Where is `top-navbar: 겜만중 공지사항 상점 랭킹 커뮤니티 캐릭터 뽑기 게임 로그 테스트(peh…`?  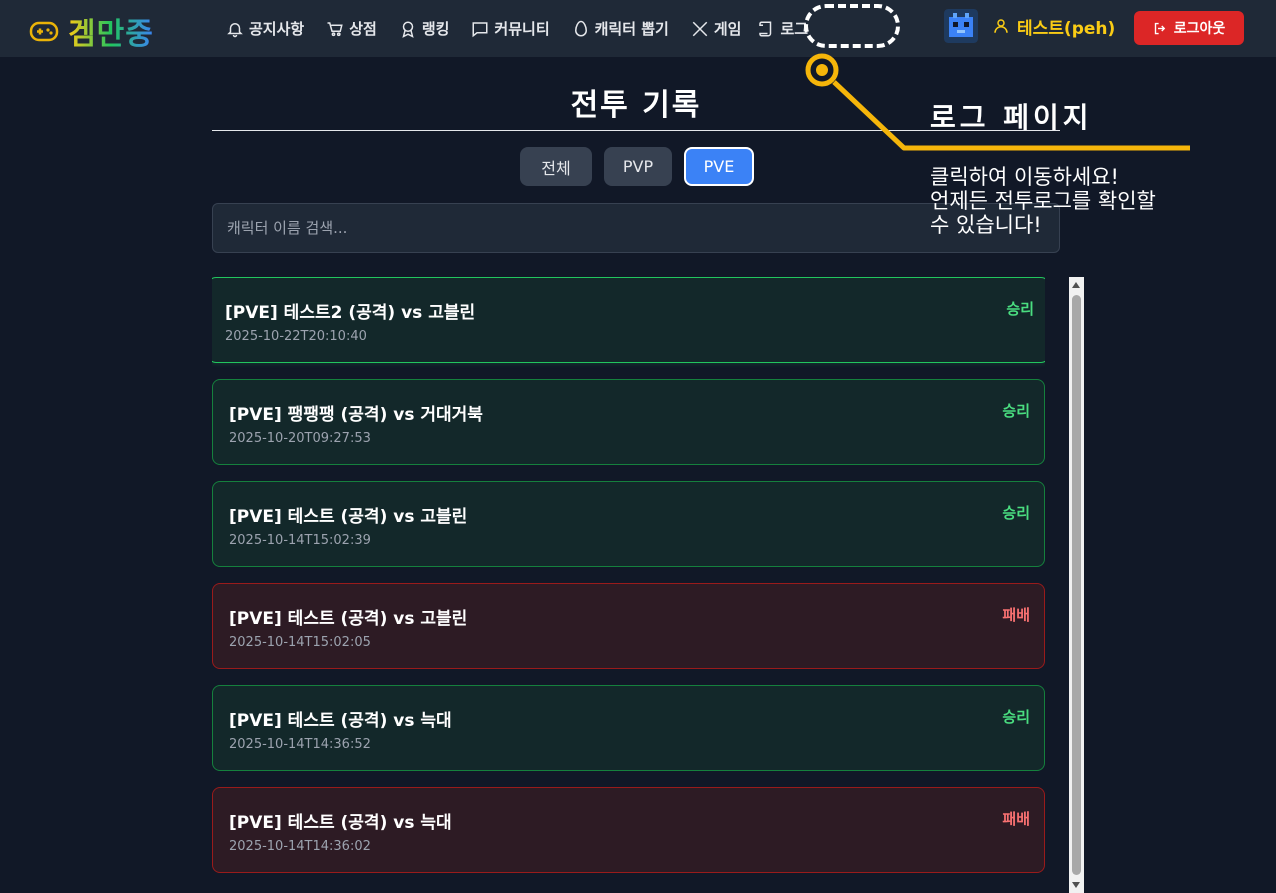 top-navbar: 겜만중 공지사항 상점 랭킹 커뮤니티 캐릭터 뽑기 게임 로그 테스트(peh… is located at coordinates (638, 28).